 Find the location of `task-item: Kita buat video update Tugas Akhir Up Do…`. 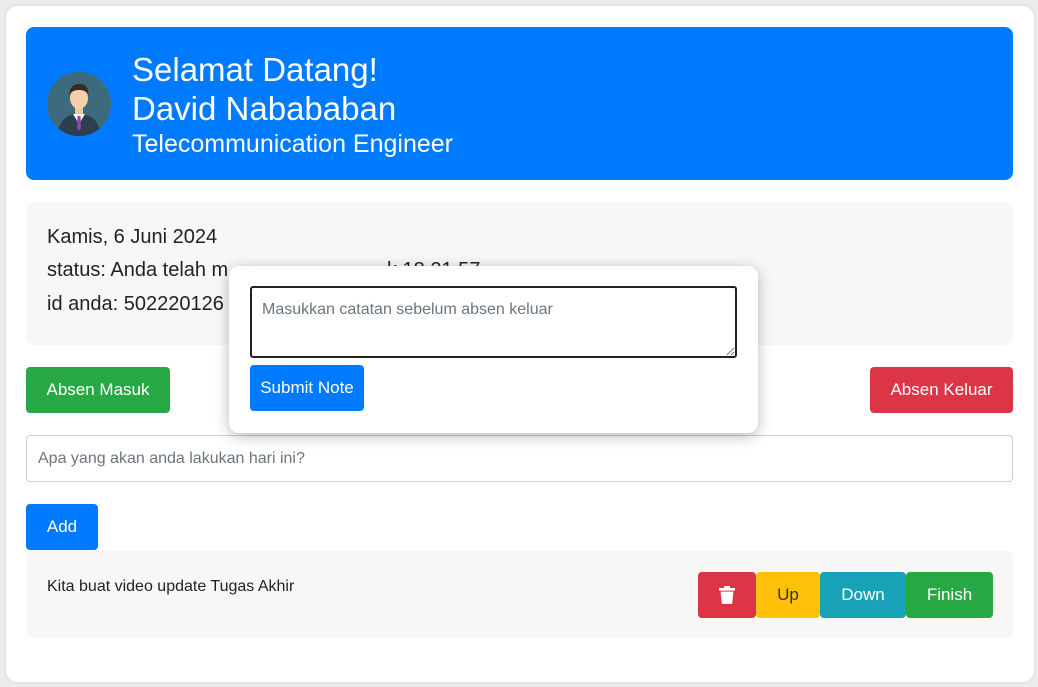

task-item: Kita buat video update Tugas Akhir Up Do… is located at coordinates (519, 594).